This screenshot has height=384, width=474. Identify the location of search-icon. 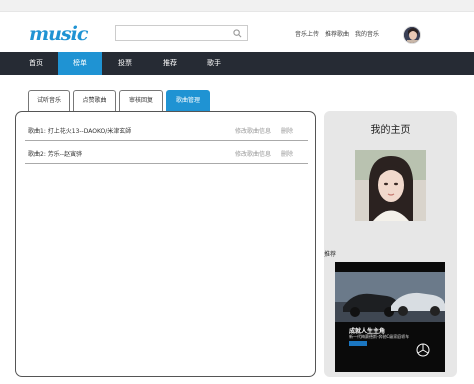
(237, 33).